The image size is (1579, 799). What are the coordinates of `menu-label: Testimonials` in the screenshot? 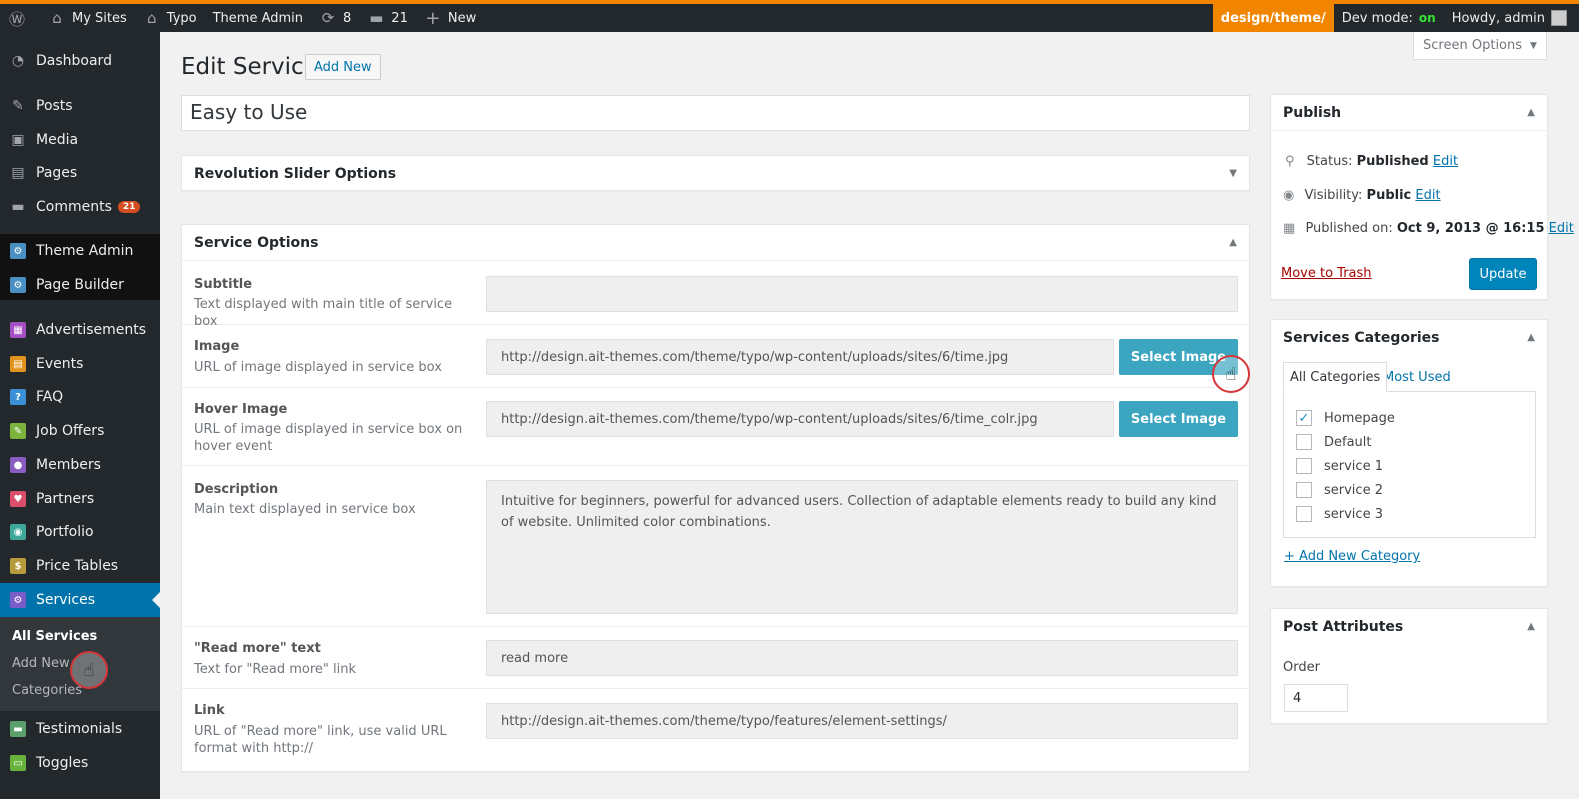 It's located at (79, 729).